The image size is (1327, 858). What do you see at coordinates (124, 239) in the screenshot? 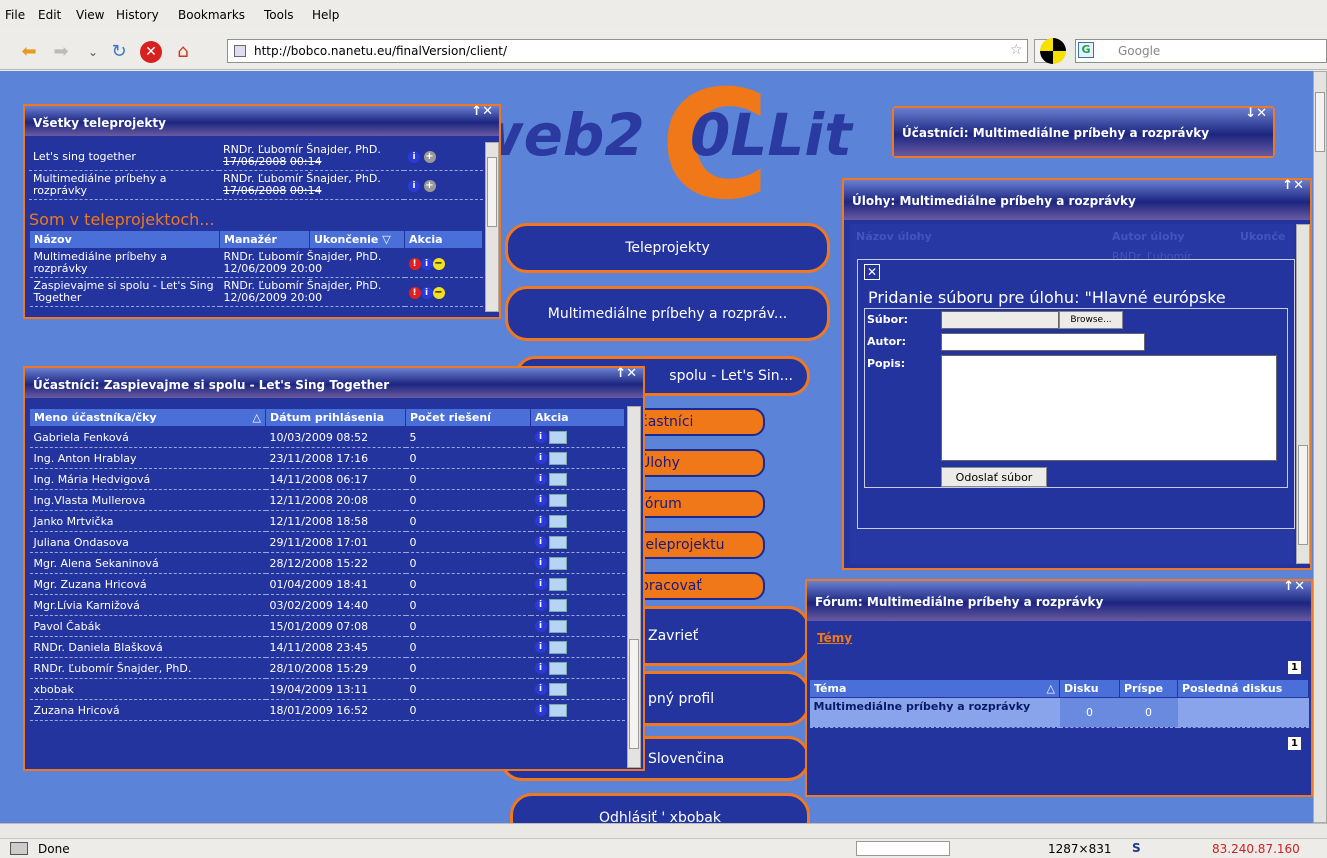
I see `col-nazov: Názov` at bounding box center [124, 239].